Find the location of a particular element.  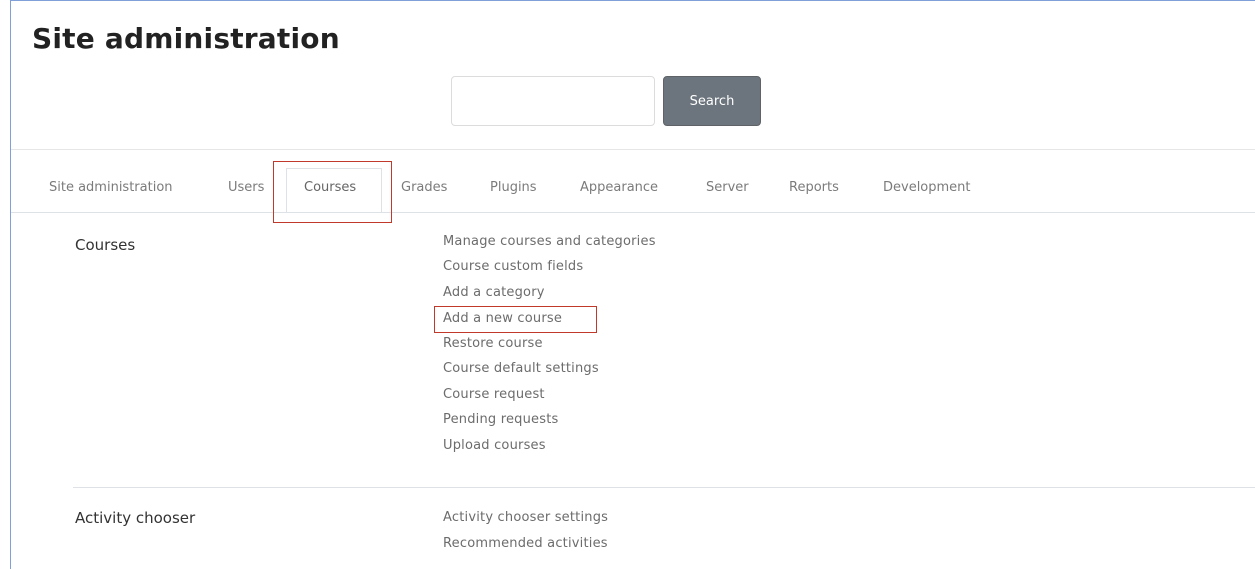

tab-users: Users is located at coordinates (246, 187).